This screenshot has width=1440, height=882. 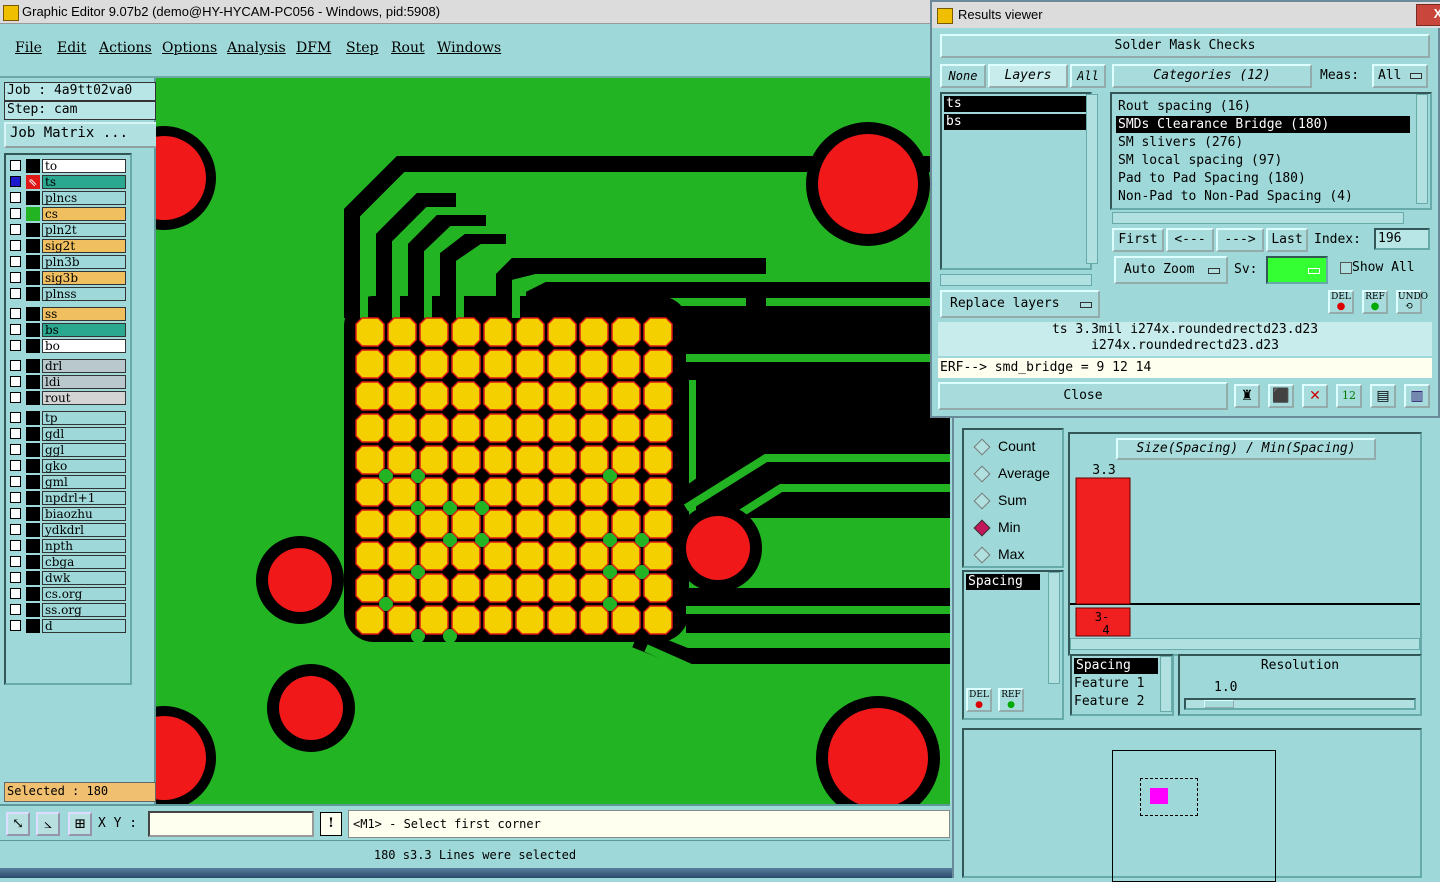 I want to click on layer-name: sig2t, so click(x=84, y=246).